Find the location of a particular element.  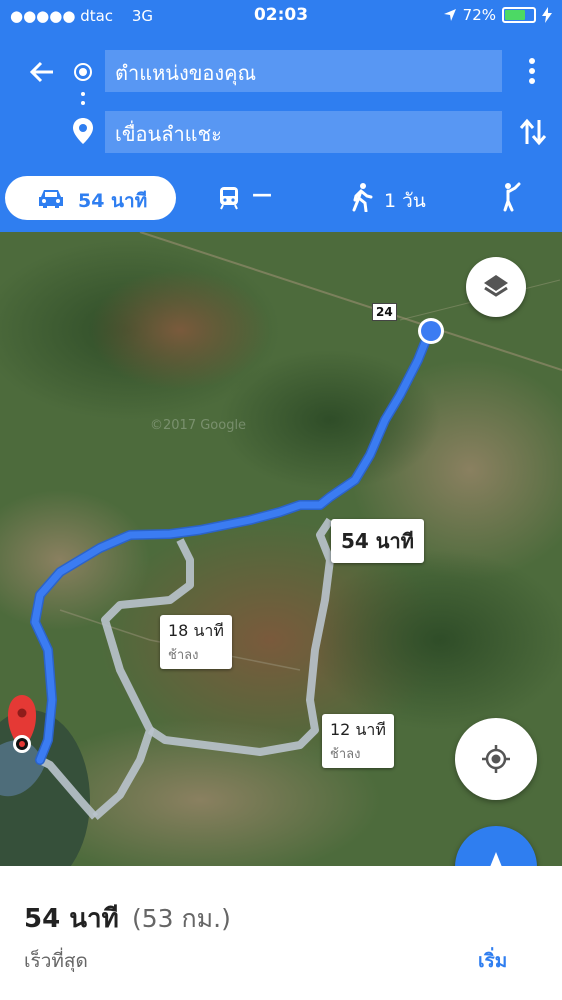

route-label-primary: 54 นาที is located at coordinates (377, 541).